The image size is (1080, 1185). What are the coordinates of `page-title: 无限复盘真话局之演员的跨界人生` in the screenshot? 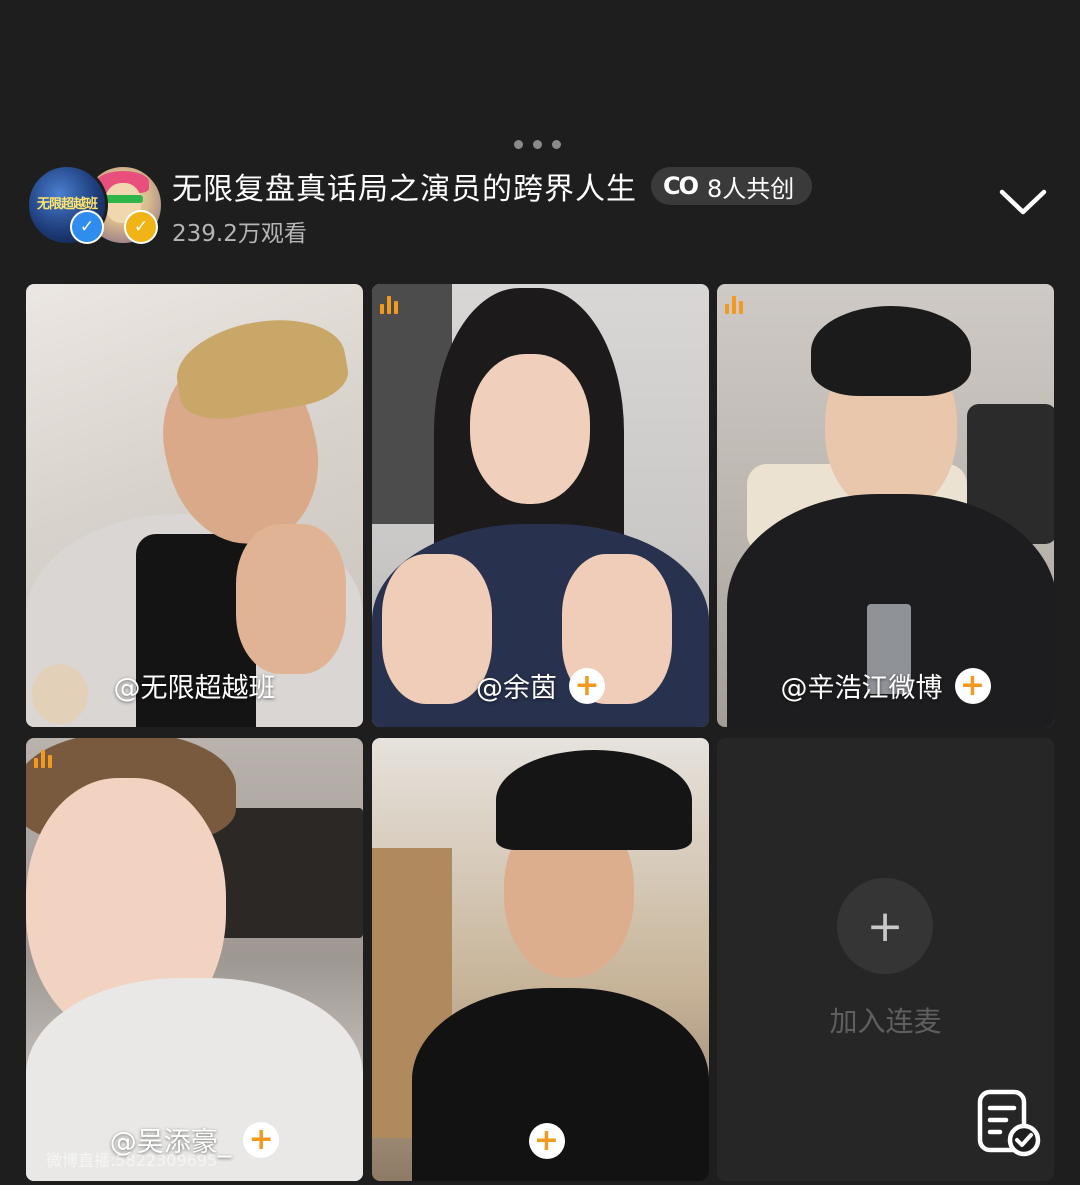 It's located at (404, 189).